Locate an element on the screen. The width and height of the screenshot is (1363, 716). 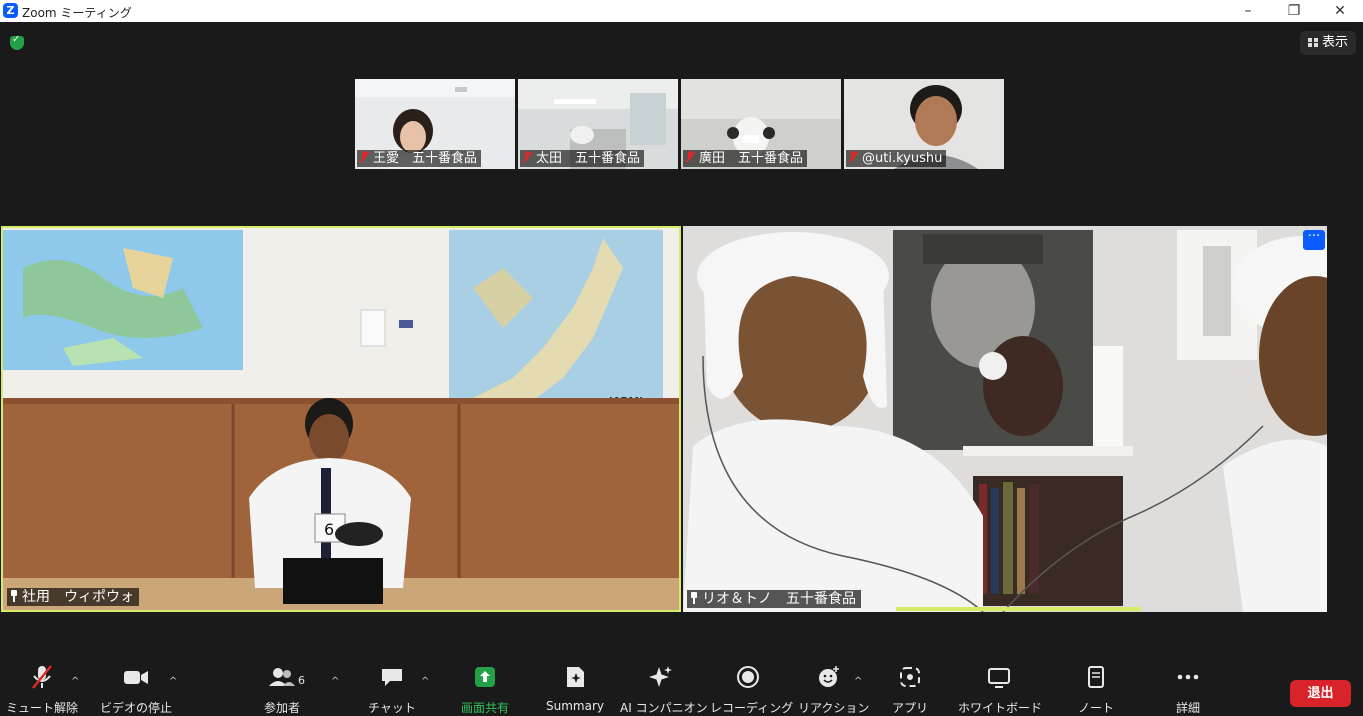
chat-bubble-icon is located at coordinates (392, 677).